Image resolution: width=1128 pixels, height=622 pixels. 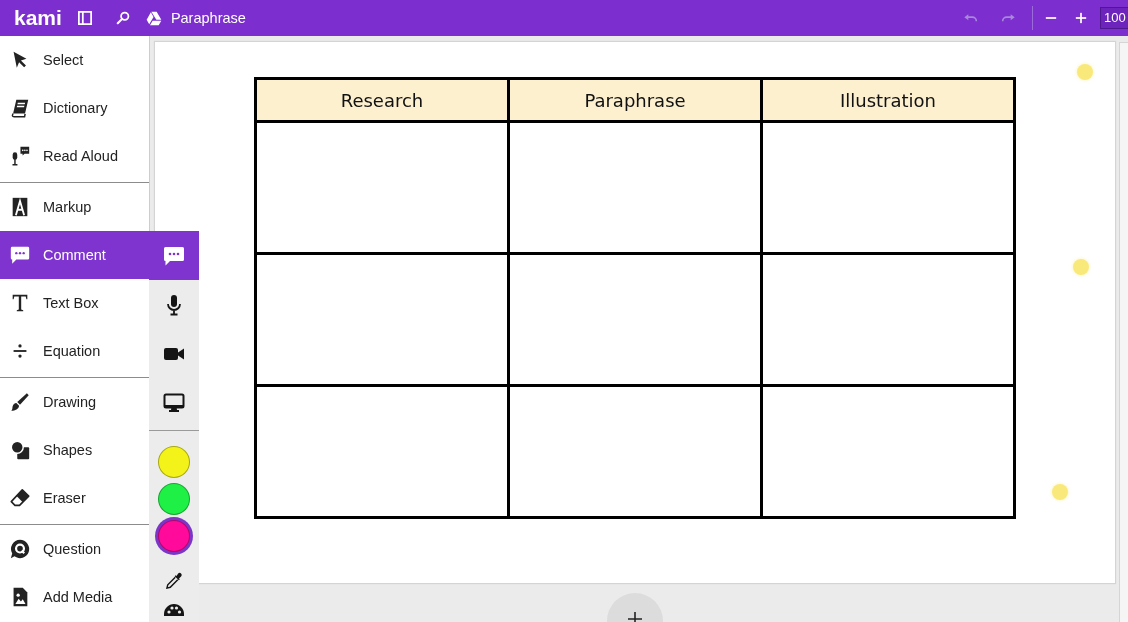 What do you see at coordinates (74, 450) in the screenshot?
I see `tool-item: Shapes` at bounding box center [74, 450].